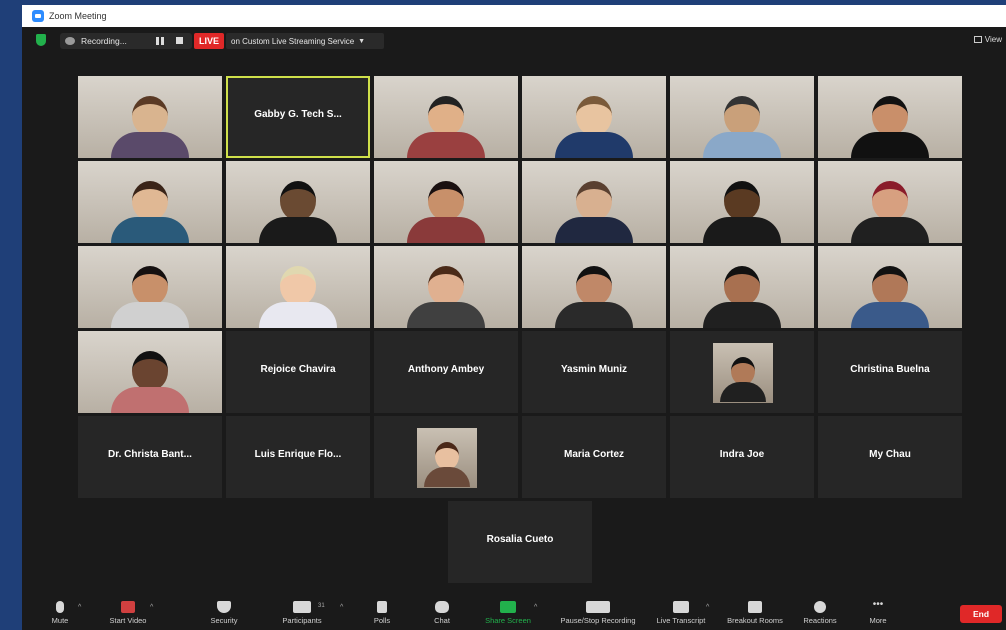 This screenshot has width=1006, height=630. Describe the element at coordinates (820, 620) in the screenshot. I see `reactions-label: Reactions` at that location.